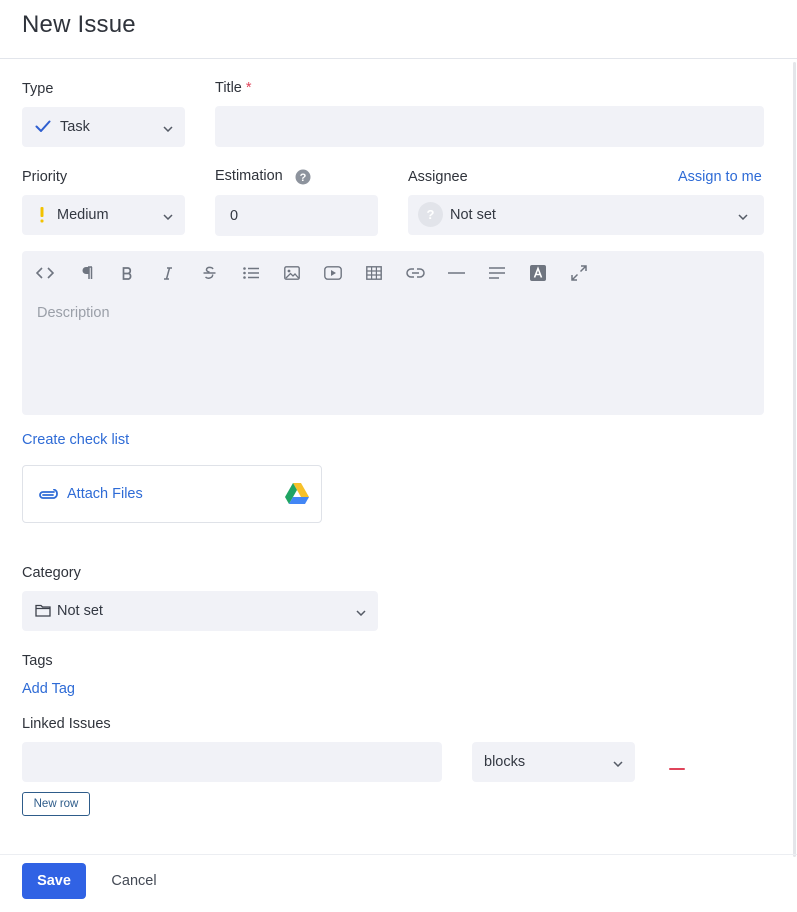 Image resolution: width=797 pixels, height=912 pixels. Describe the element at coordinates (456, 273) in the screenshot. I see `horizontal-rule-icon` at that location.